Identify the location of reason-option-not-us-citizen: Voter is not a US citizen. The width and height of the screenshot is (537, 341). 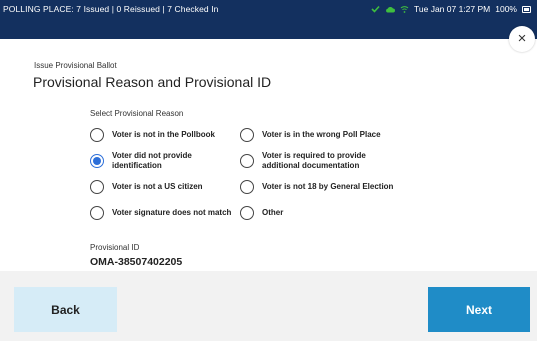
(146, 187).